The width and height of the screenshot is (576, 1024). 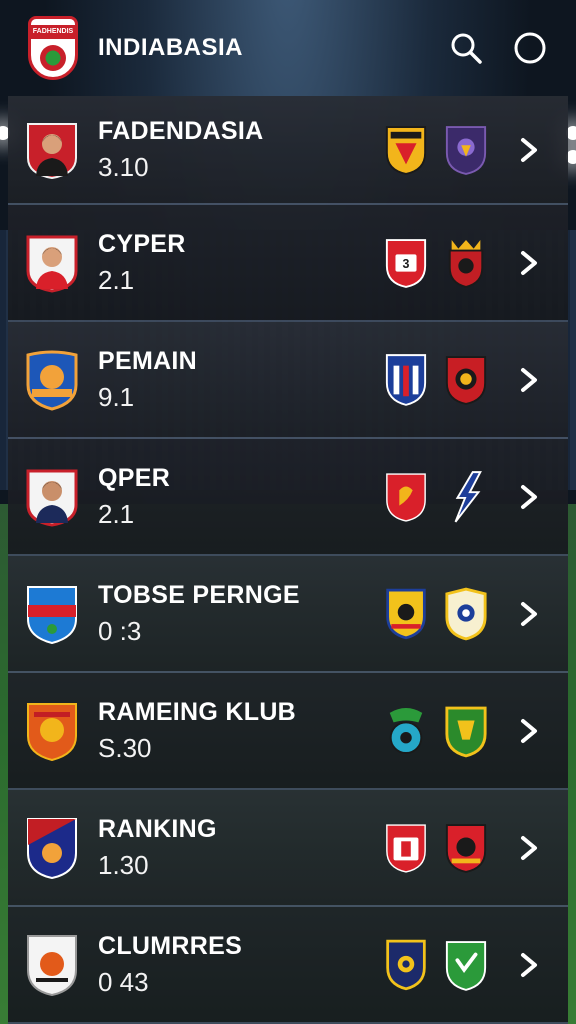 I want to click on app-header: FADHENDIS INDIABASIA, so click(x=288, y=48).